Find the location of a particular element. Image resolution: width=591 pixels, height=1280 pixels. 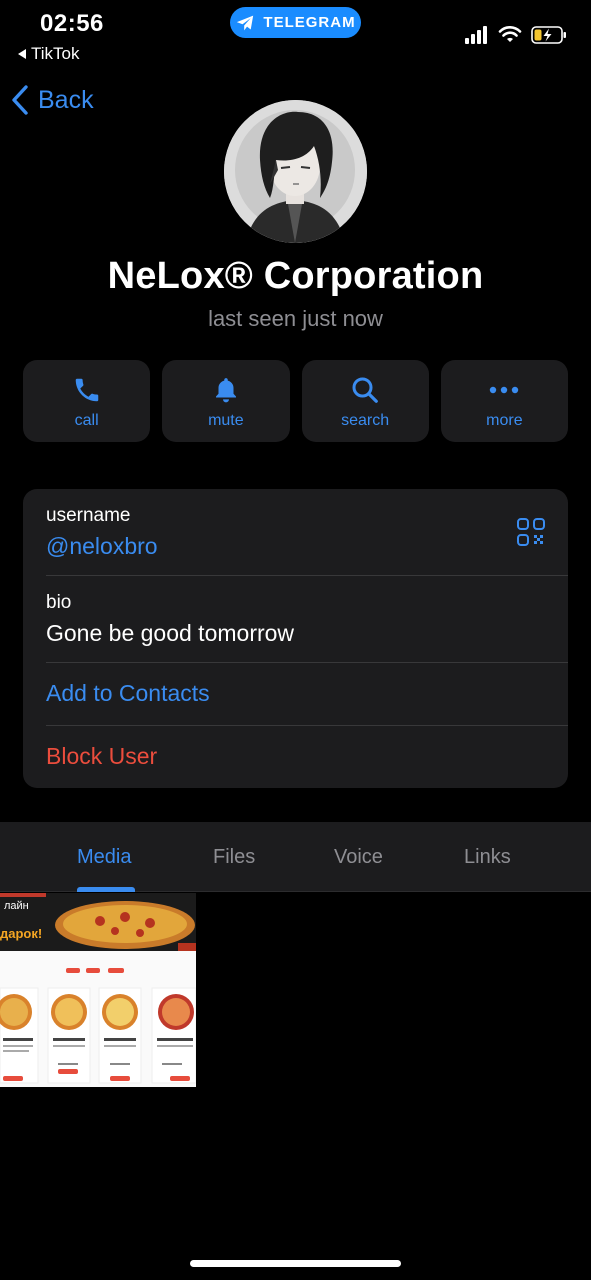

call-button: call is located at coordinates (87, 401).